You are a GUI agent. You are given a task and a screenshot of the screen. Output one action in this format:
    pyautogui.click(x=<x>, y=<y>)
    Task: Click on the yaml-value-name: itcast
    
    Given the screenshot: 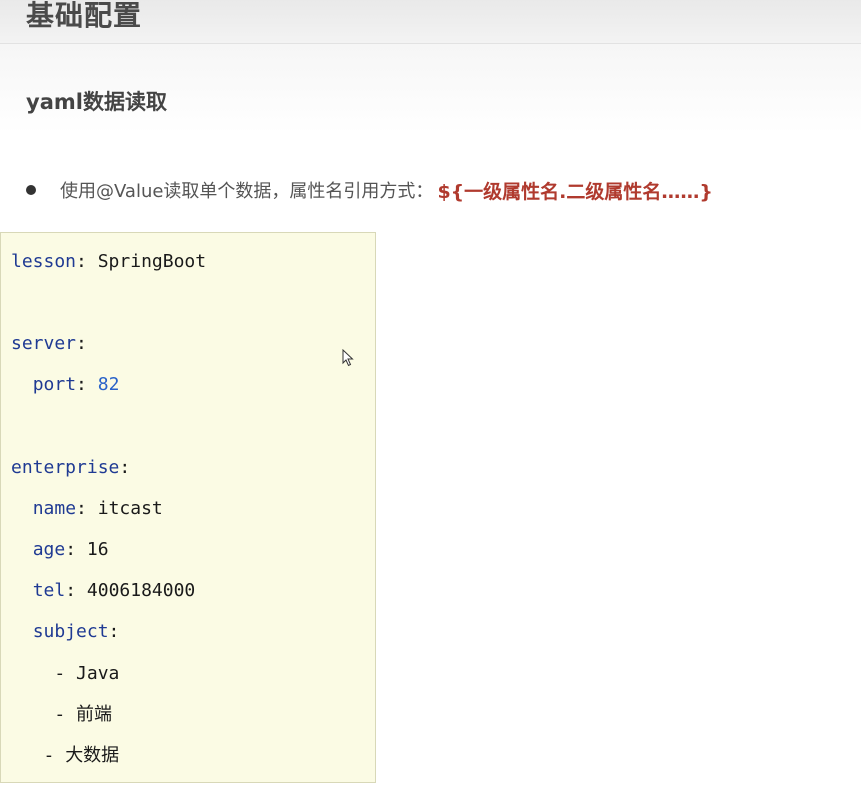 What is the action you would take?
    pyautogui.click(x=130, y=508)
    